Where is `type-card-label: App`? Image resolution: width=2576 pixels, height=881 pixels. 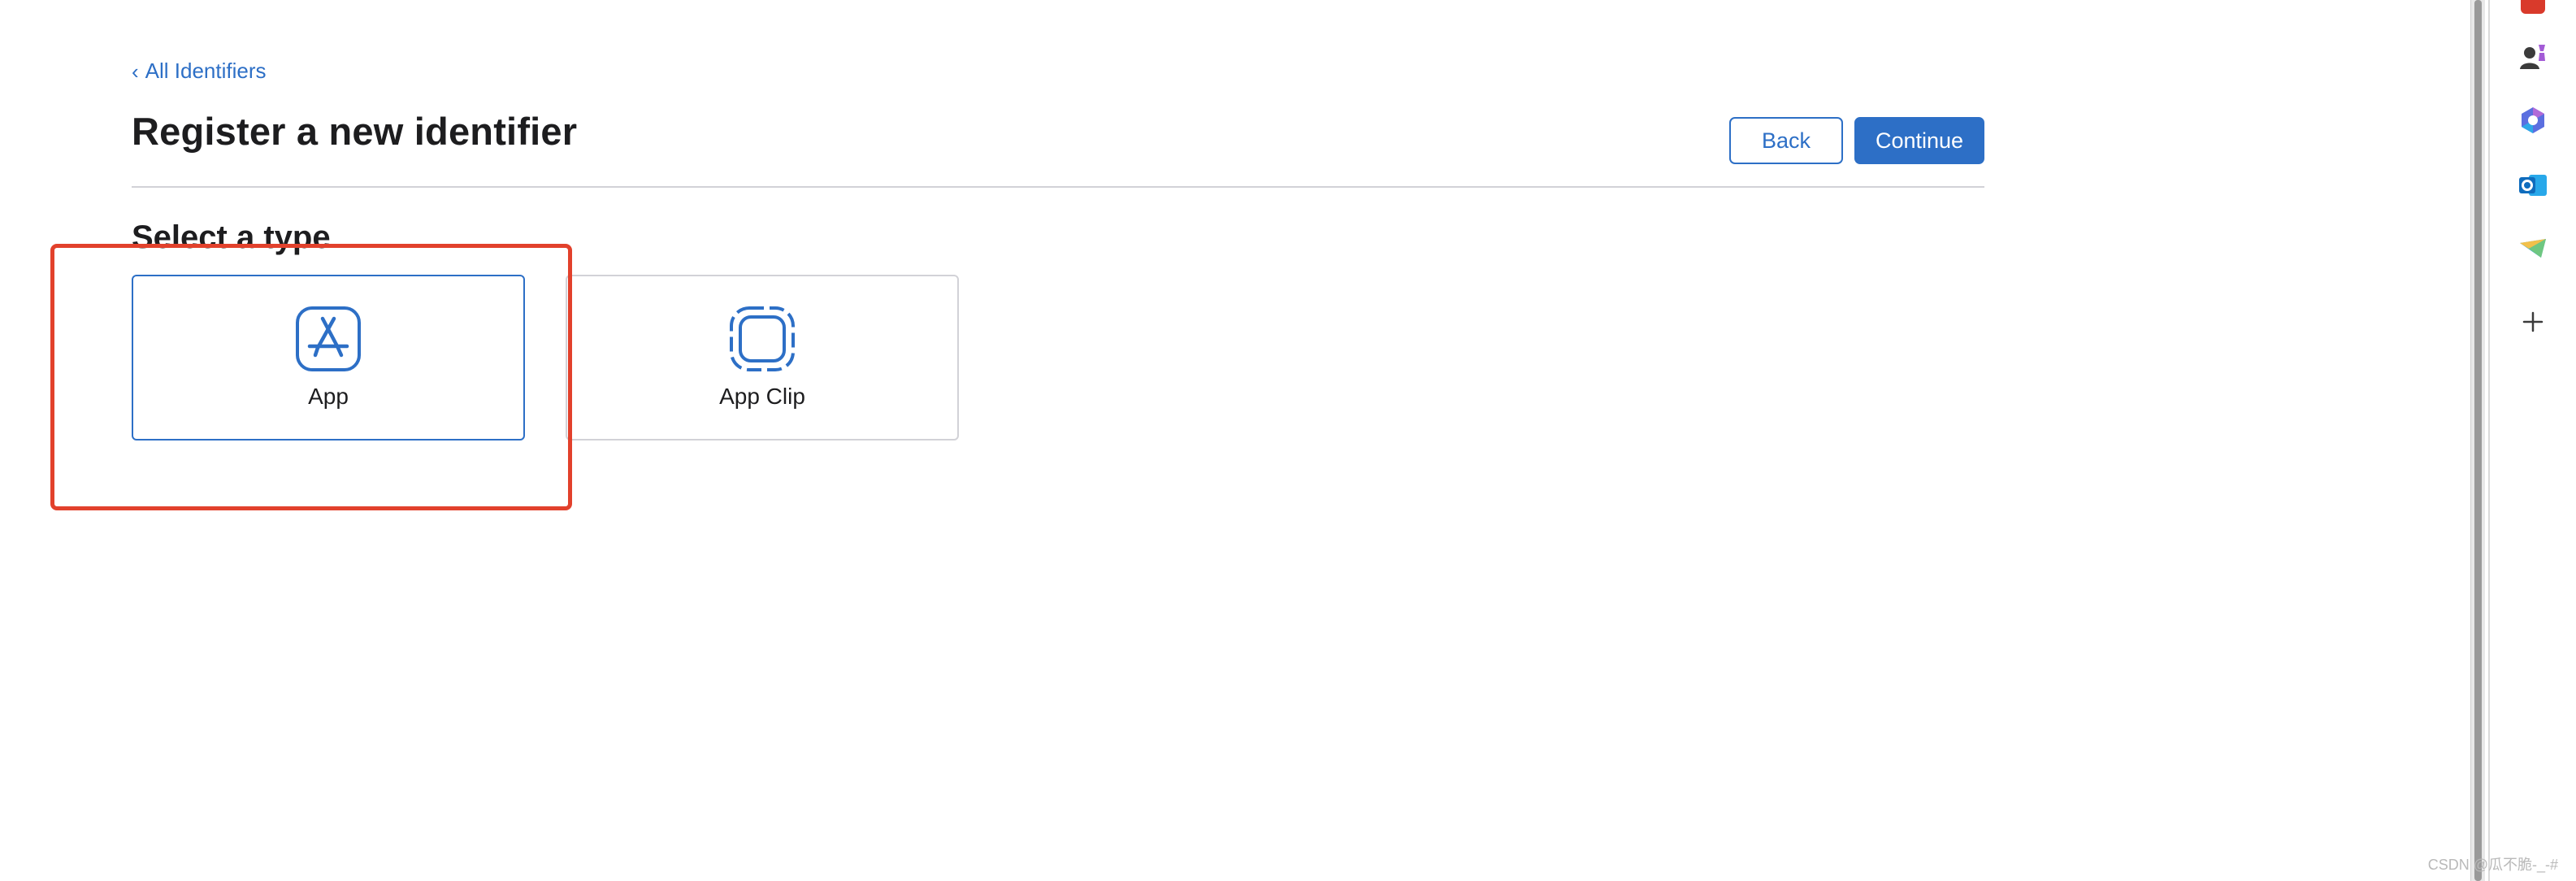 type-card-label: App is located at coordinates (328, 396).